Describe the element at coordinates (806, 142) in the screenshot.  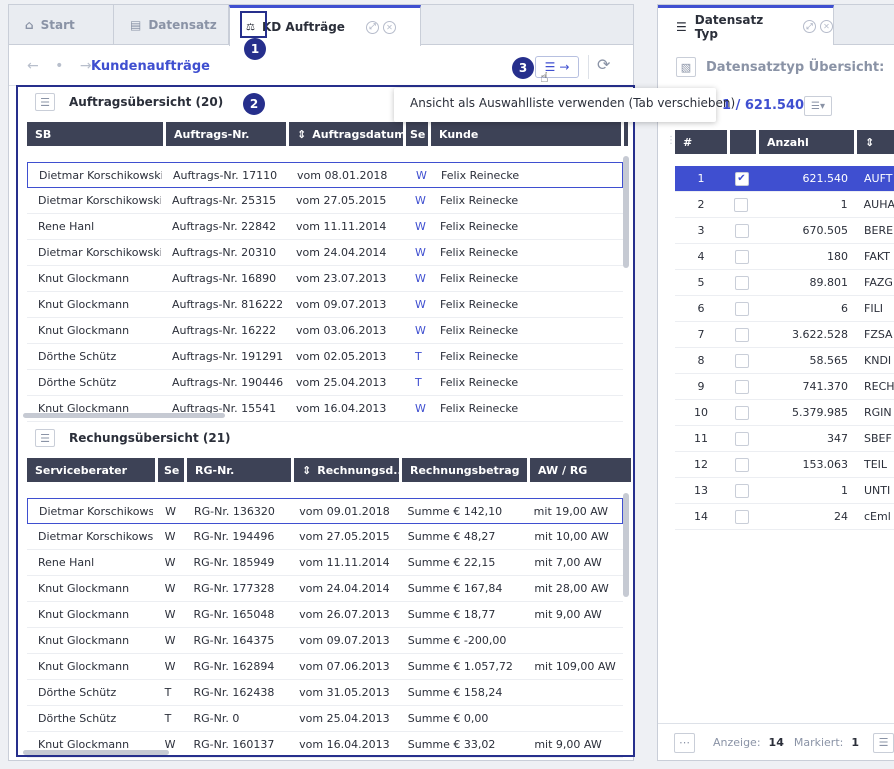
I see `col-anzahl: Anzahl` at that location.